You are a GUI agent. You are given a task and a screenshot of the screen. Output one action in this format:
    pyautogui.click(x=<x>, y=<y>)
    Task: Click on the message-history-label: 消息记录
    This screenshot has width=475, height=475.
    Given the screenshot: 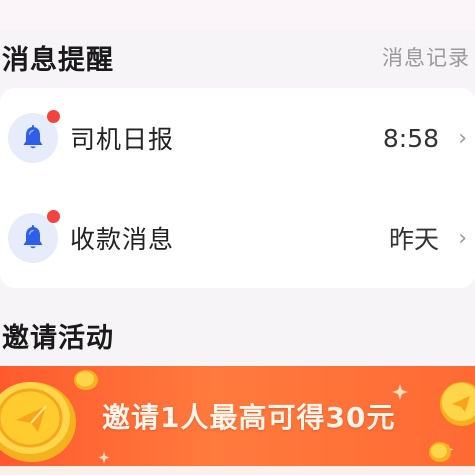 What is the action you would take?
    pyautogui.click(x=426, y=58)
    